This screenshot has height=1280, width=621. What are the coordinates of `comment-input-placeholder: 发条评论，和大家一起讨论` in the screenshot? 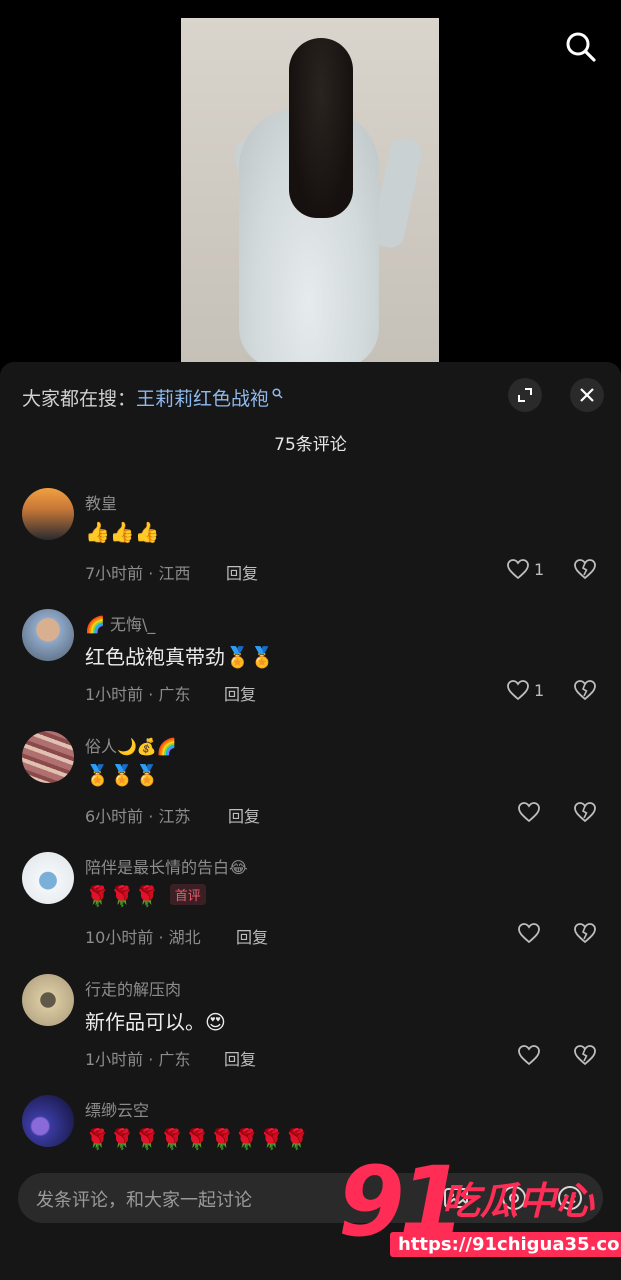 It's located at (144, 1199).